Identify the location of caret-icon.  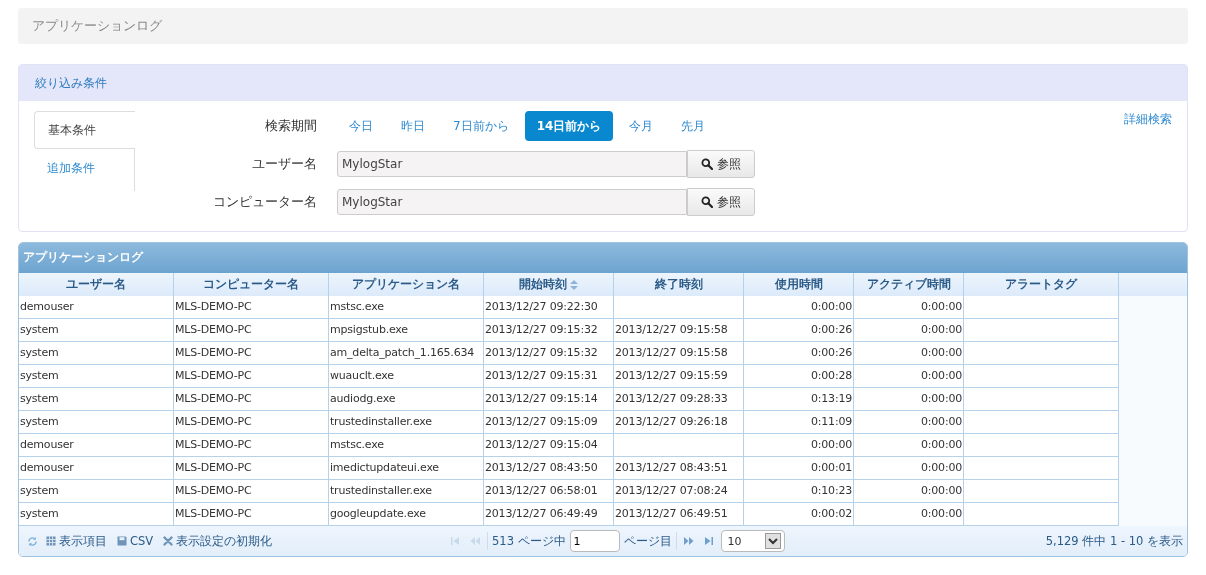
(772, 541).